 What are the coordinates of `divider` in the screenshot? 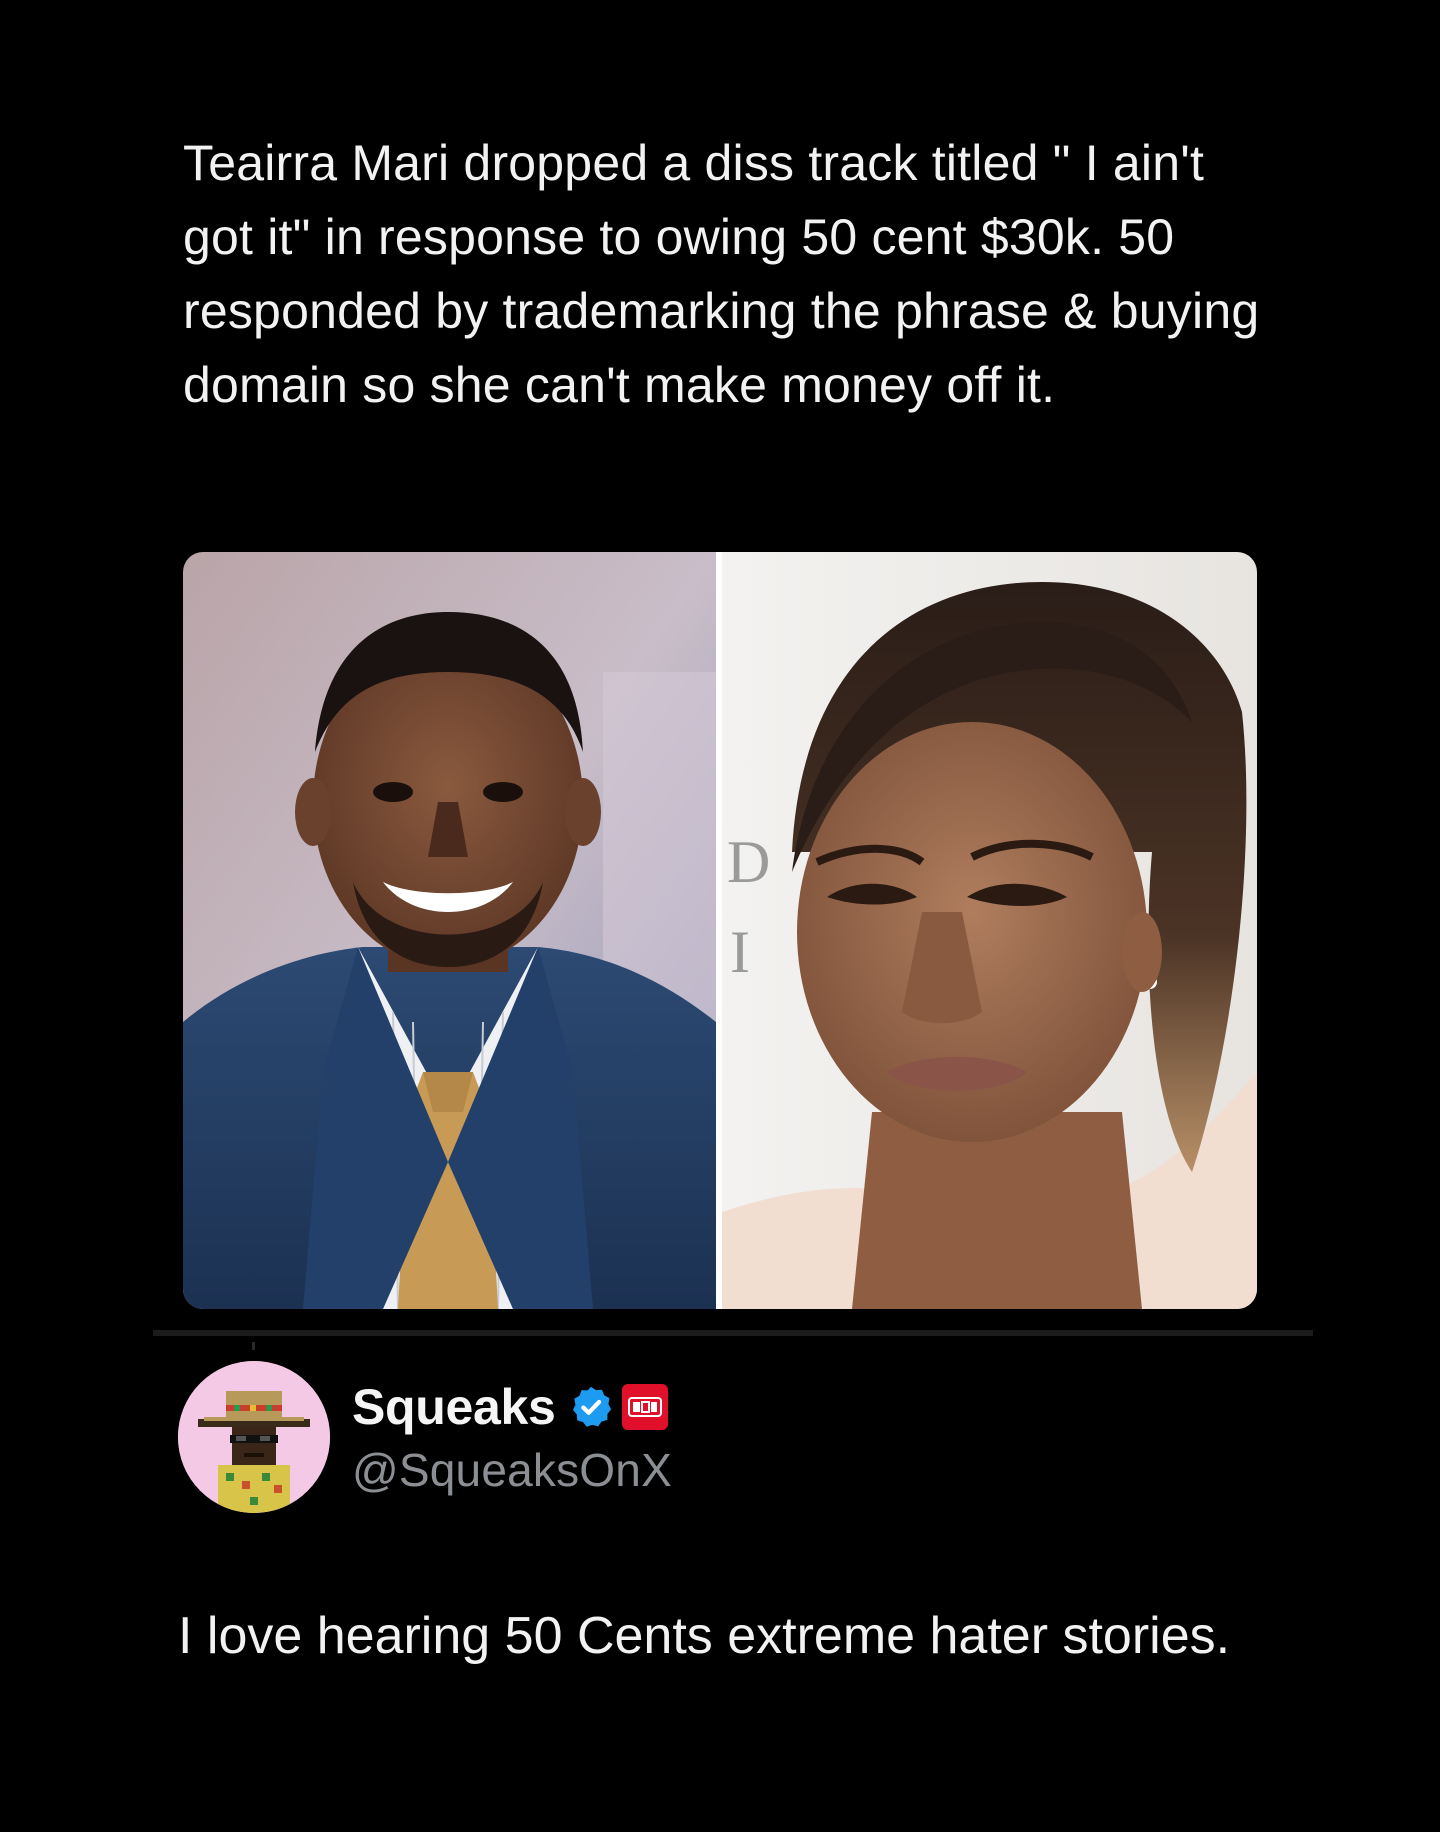 It's located at (733, 1333).